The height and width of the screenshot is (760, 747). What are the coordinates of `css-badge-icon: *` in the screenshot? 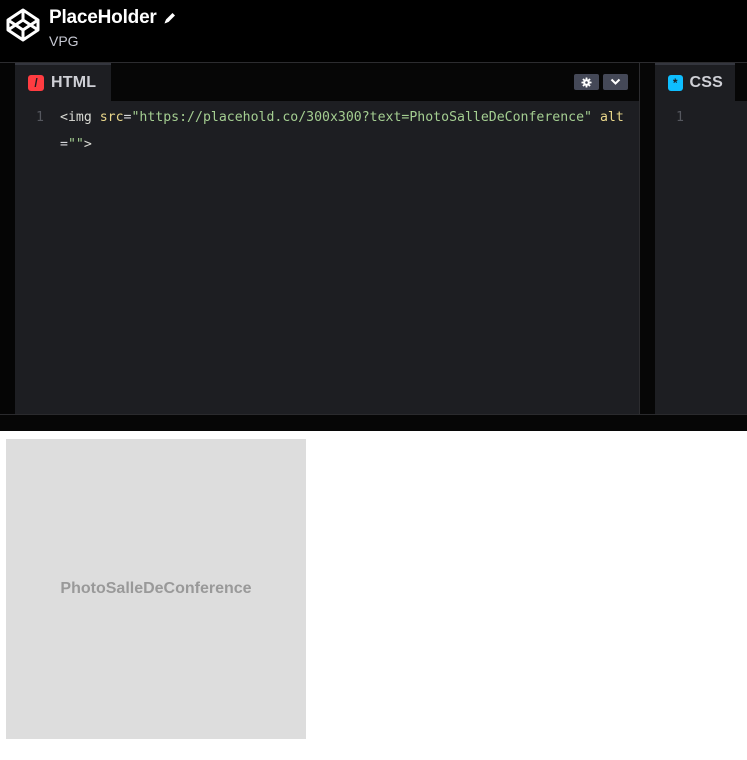 It's located at (675, 83).